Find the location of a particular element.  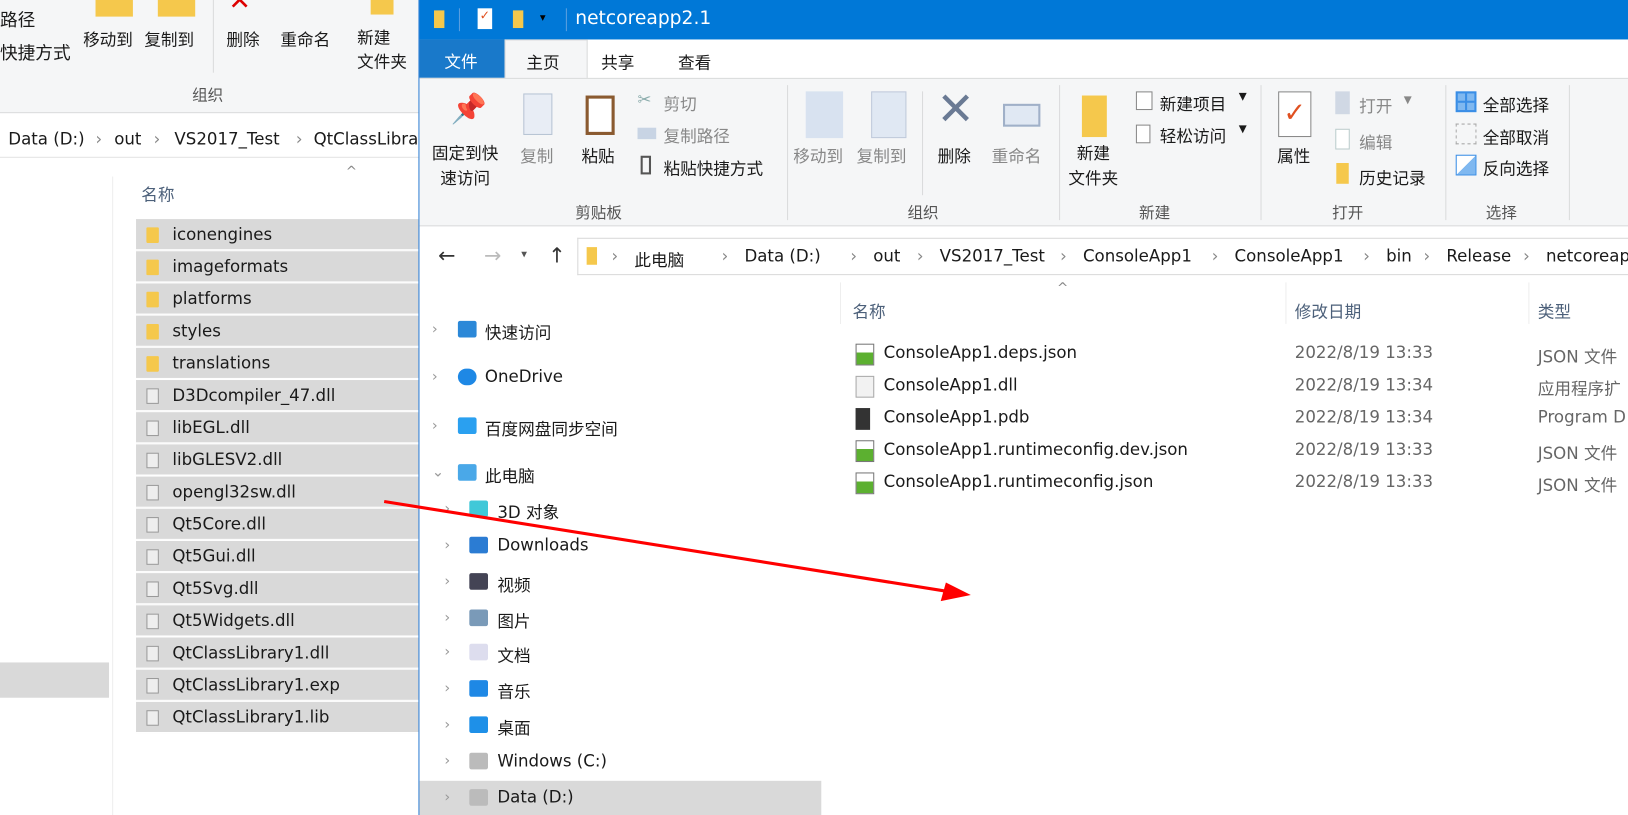

red-arrow-annotation is located at coordinates (677, 550).